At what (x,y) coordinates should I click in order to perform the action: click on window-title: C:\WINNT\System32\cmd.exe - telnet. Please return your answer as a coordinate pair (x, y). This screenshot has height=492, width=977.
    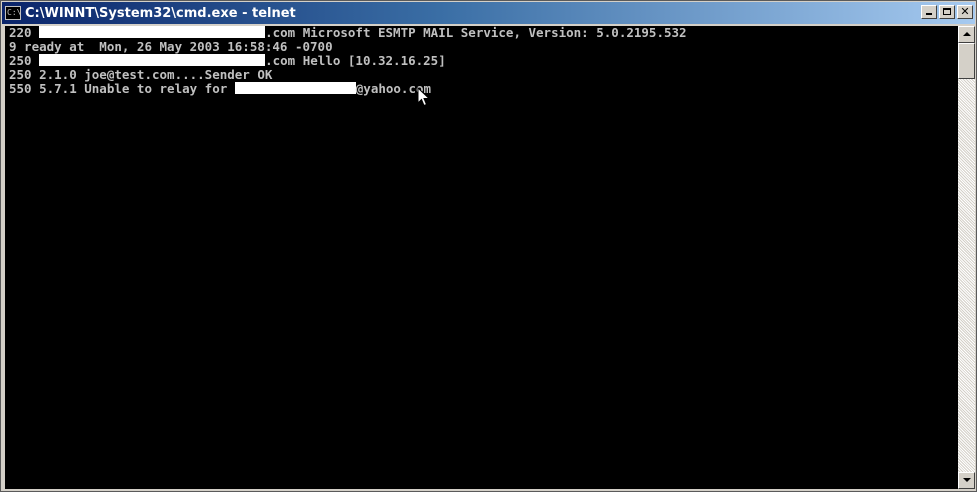
    Looking at the image, I should click on (160, 13).